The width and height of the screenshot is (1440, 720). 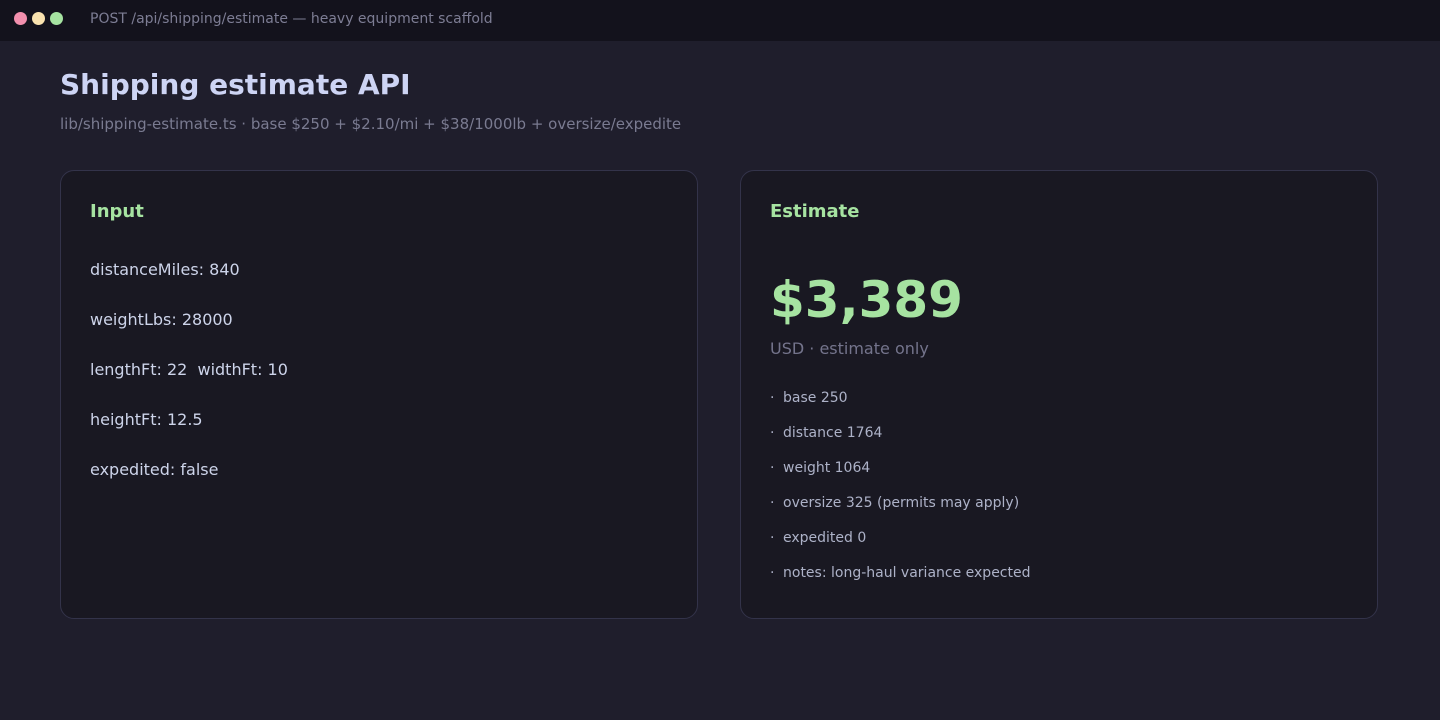 I want to click on minimize-window-button, so click(x=38, y=18).